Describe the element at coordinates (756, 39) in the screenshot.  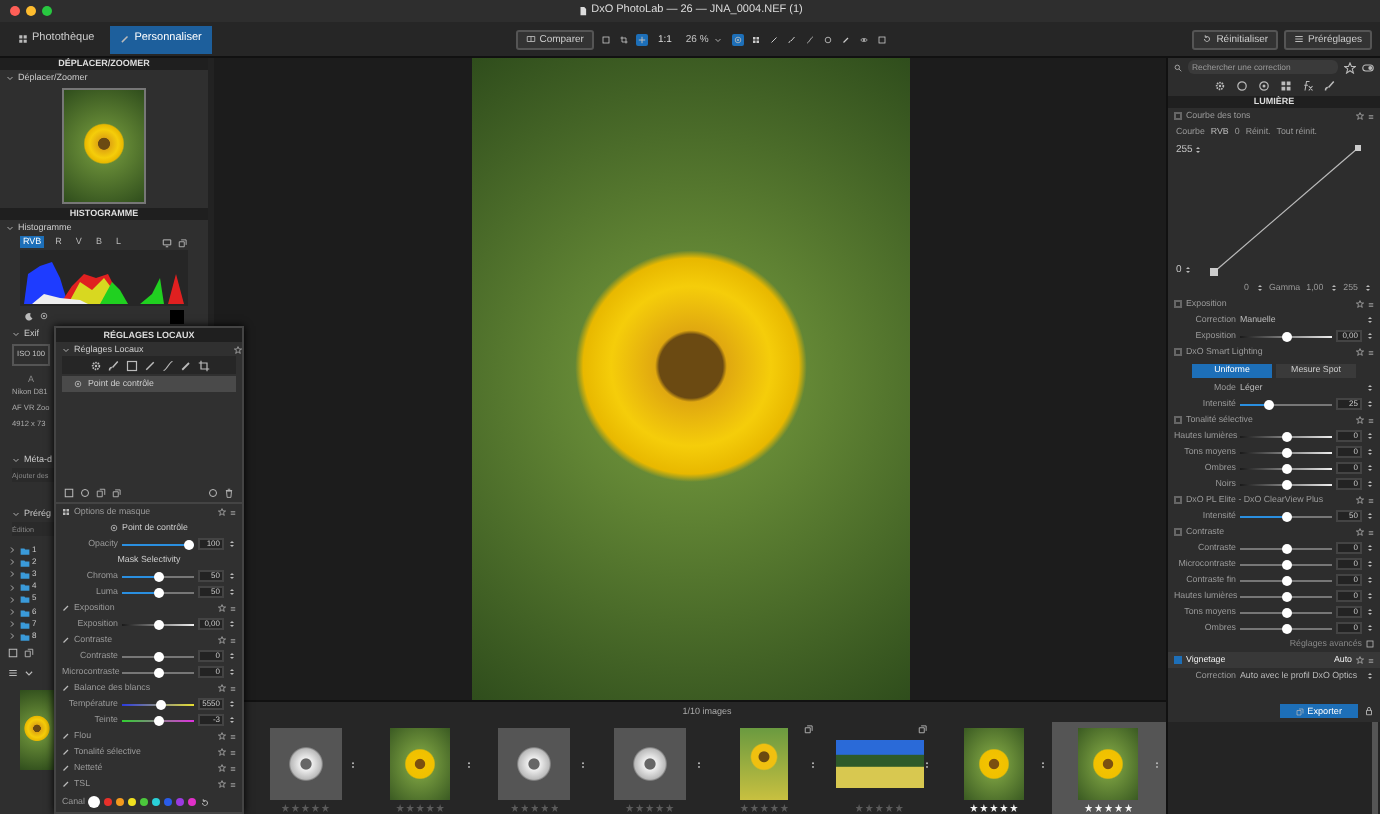
I see `grid-icon` at that location.